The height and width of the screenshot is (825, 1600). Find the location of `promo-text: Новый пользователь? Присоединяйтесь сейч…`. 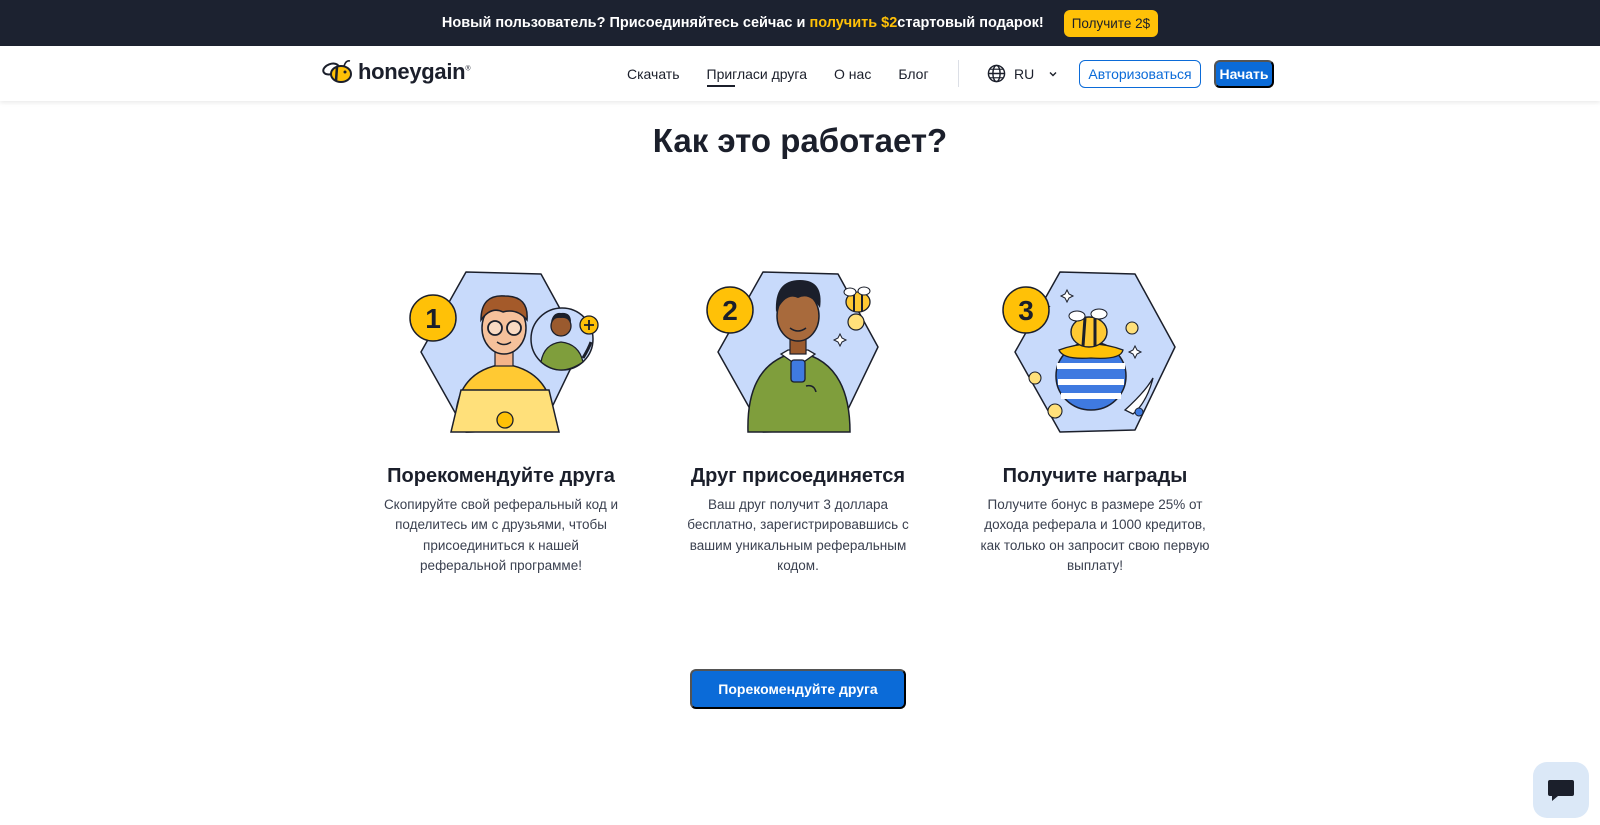

promo-text: Новый пользователь? Присоединяйтесь сейч… is located at coordinates (743, 23).